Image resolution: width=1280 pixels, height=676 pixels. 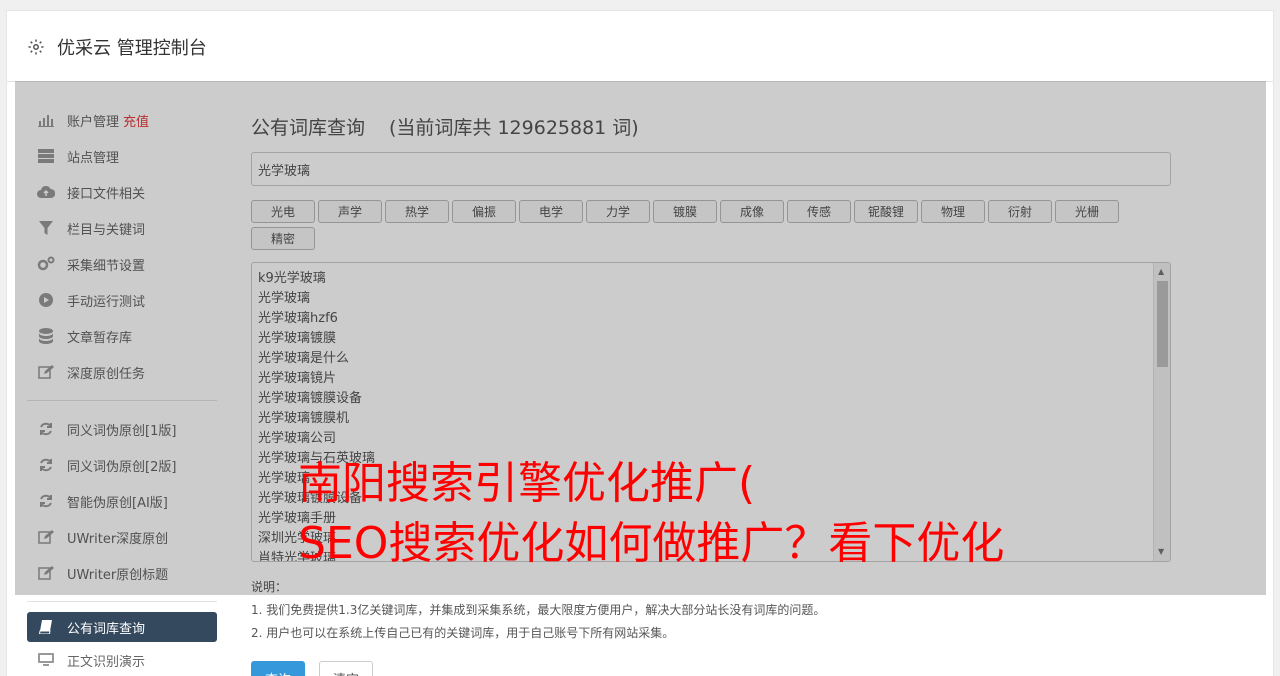 I want to click on sidebar-item-columns-keywords: 栏目与关键词, so click(x=122, y=228).